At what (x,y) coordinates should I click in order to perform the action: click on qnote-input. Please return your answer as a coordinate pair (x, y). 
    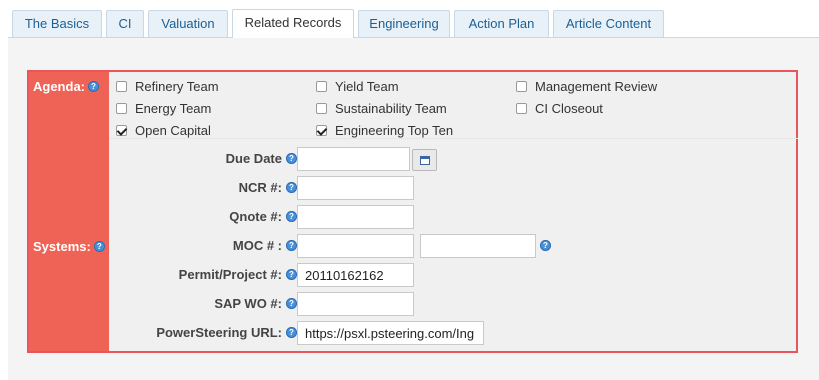
    Looking at the image, I should click on (355, 217).